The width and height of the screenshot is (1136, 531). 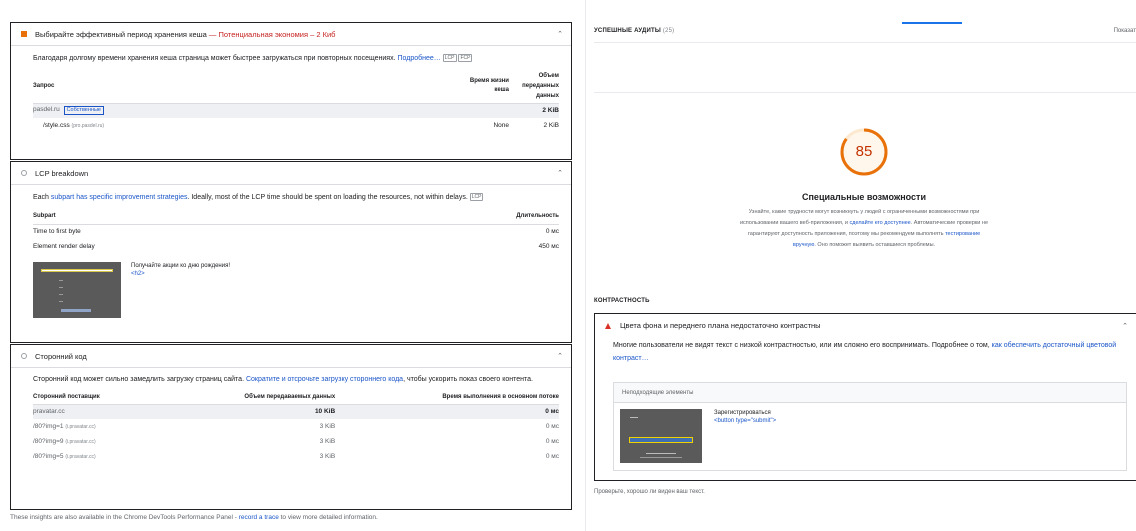 What do you see at coordinates (634, 31) in the screenshot?
I see `passed-audits-label: УСПЕШНЫЕ АУДИТЫ (25)` at bounding box center [634, 31].